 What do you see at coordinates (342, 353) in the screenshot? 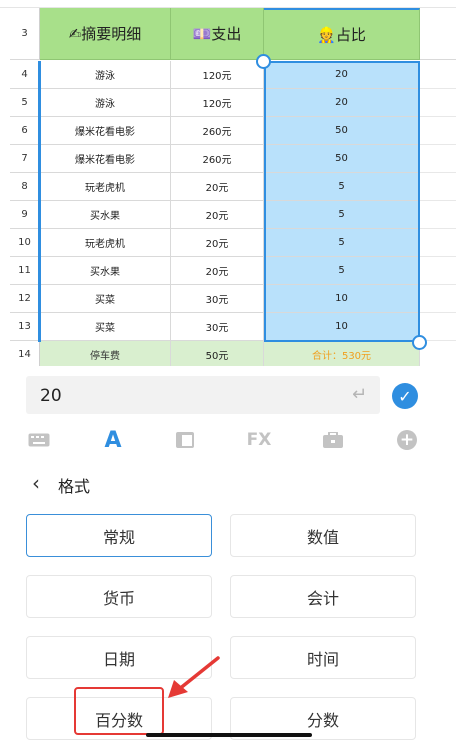
I see `cell-total: 合计：530元` at bounding box center [342, 353].